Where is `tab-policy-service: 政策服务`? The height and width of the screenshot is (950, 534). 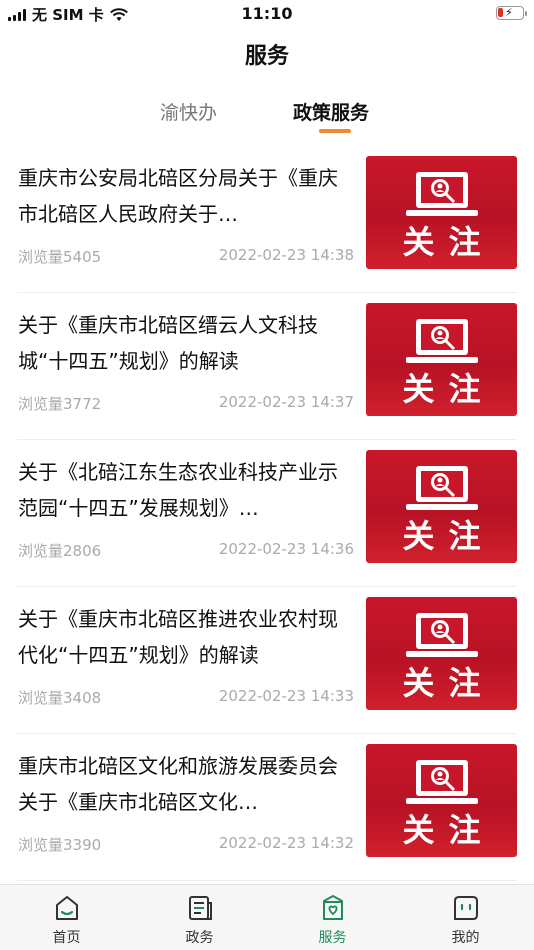
tab-policy-service: 政策服务 is located at coordinates (331, 111).